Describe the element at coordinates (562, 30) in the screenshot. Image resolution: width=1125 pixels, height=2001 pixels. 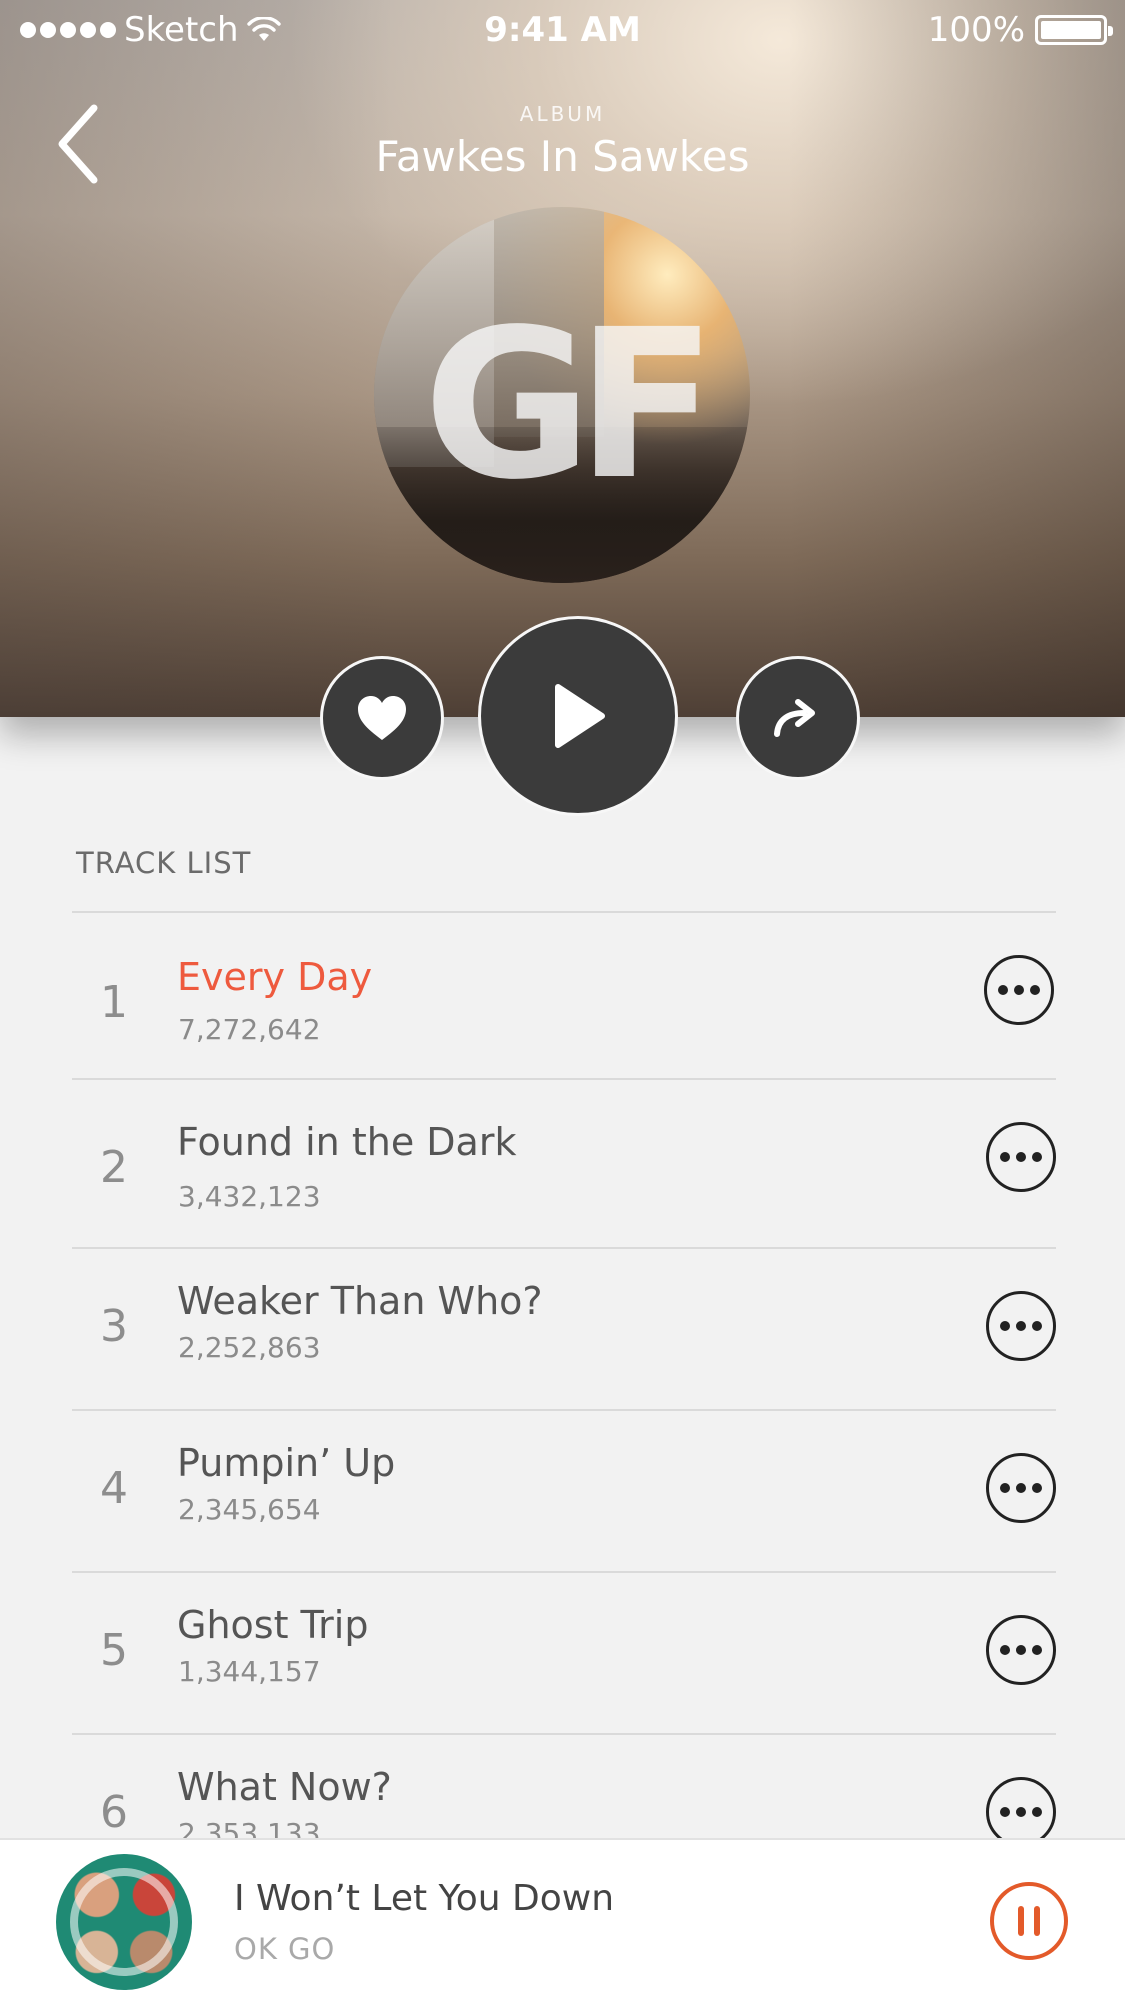
I see `status-bar: Sketch 9:41 AM 100%` at that location.